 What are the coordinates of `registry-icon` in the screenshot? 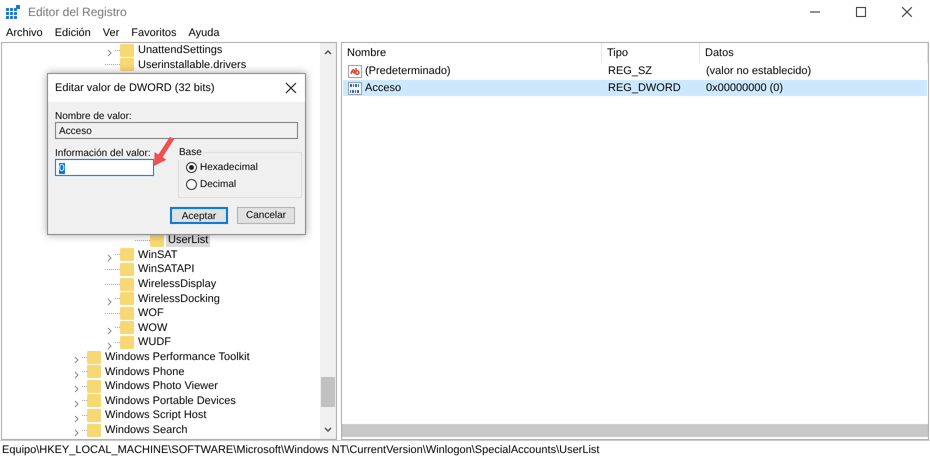 It's located at (13, 12).